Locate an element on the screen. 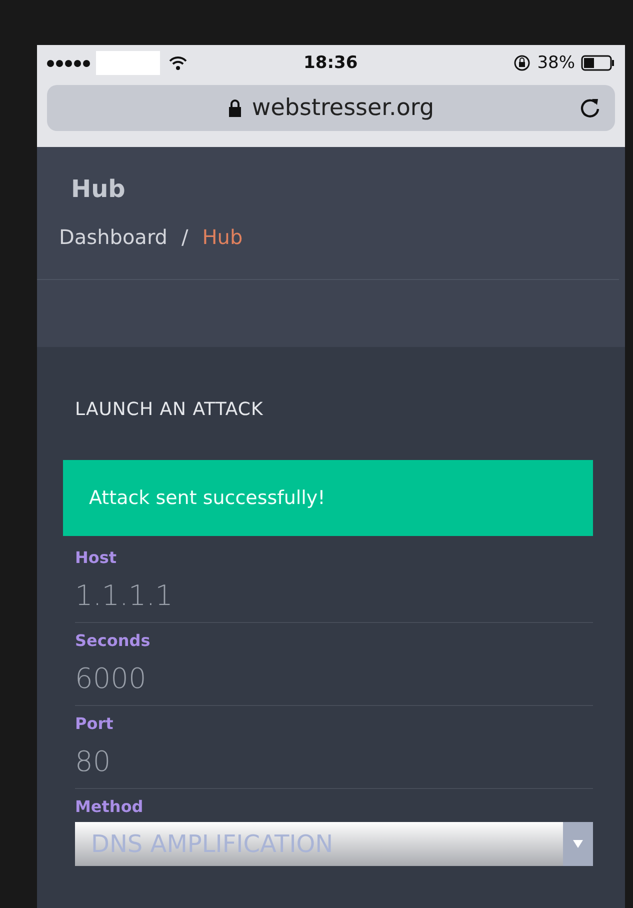  input-field: 80 is located at coordinates (334, 761).